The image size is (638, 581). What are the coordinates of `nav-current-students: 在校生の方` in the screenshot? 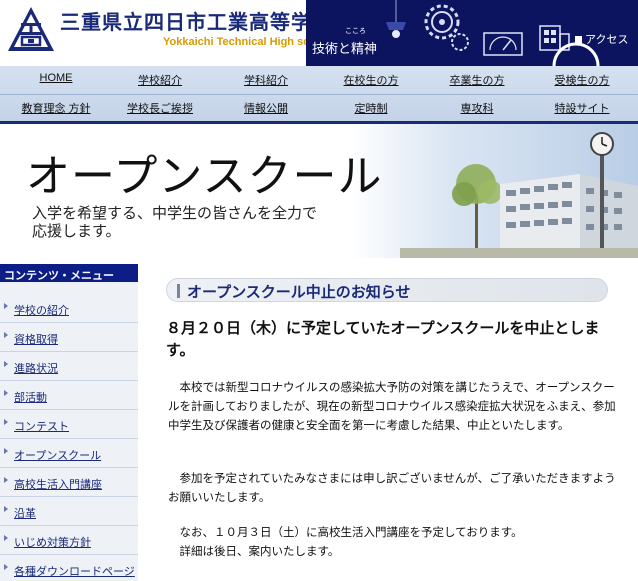 It's located at (371, 80).